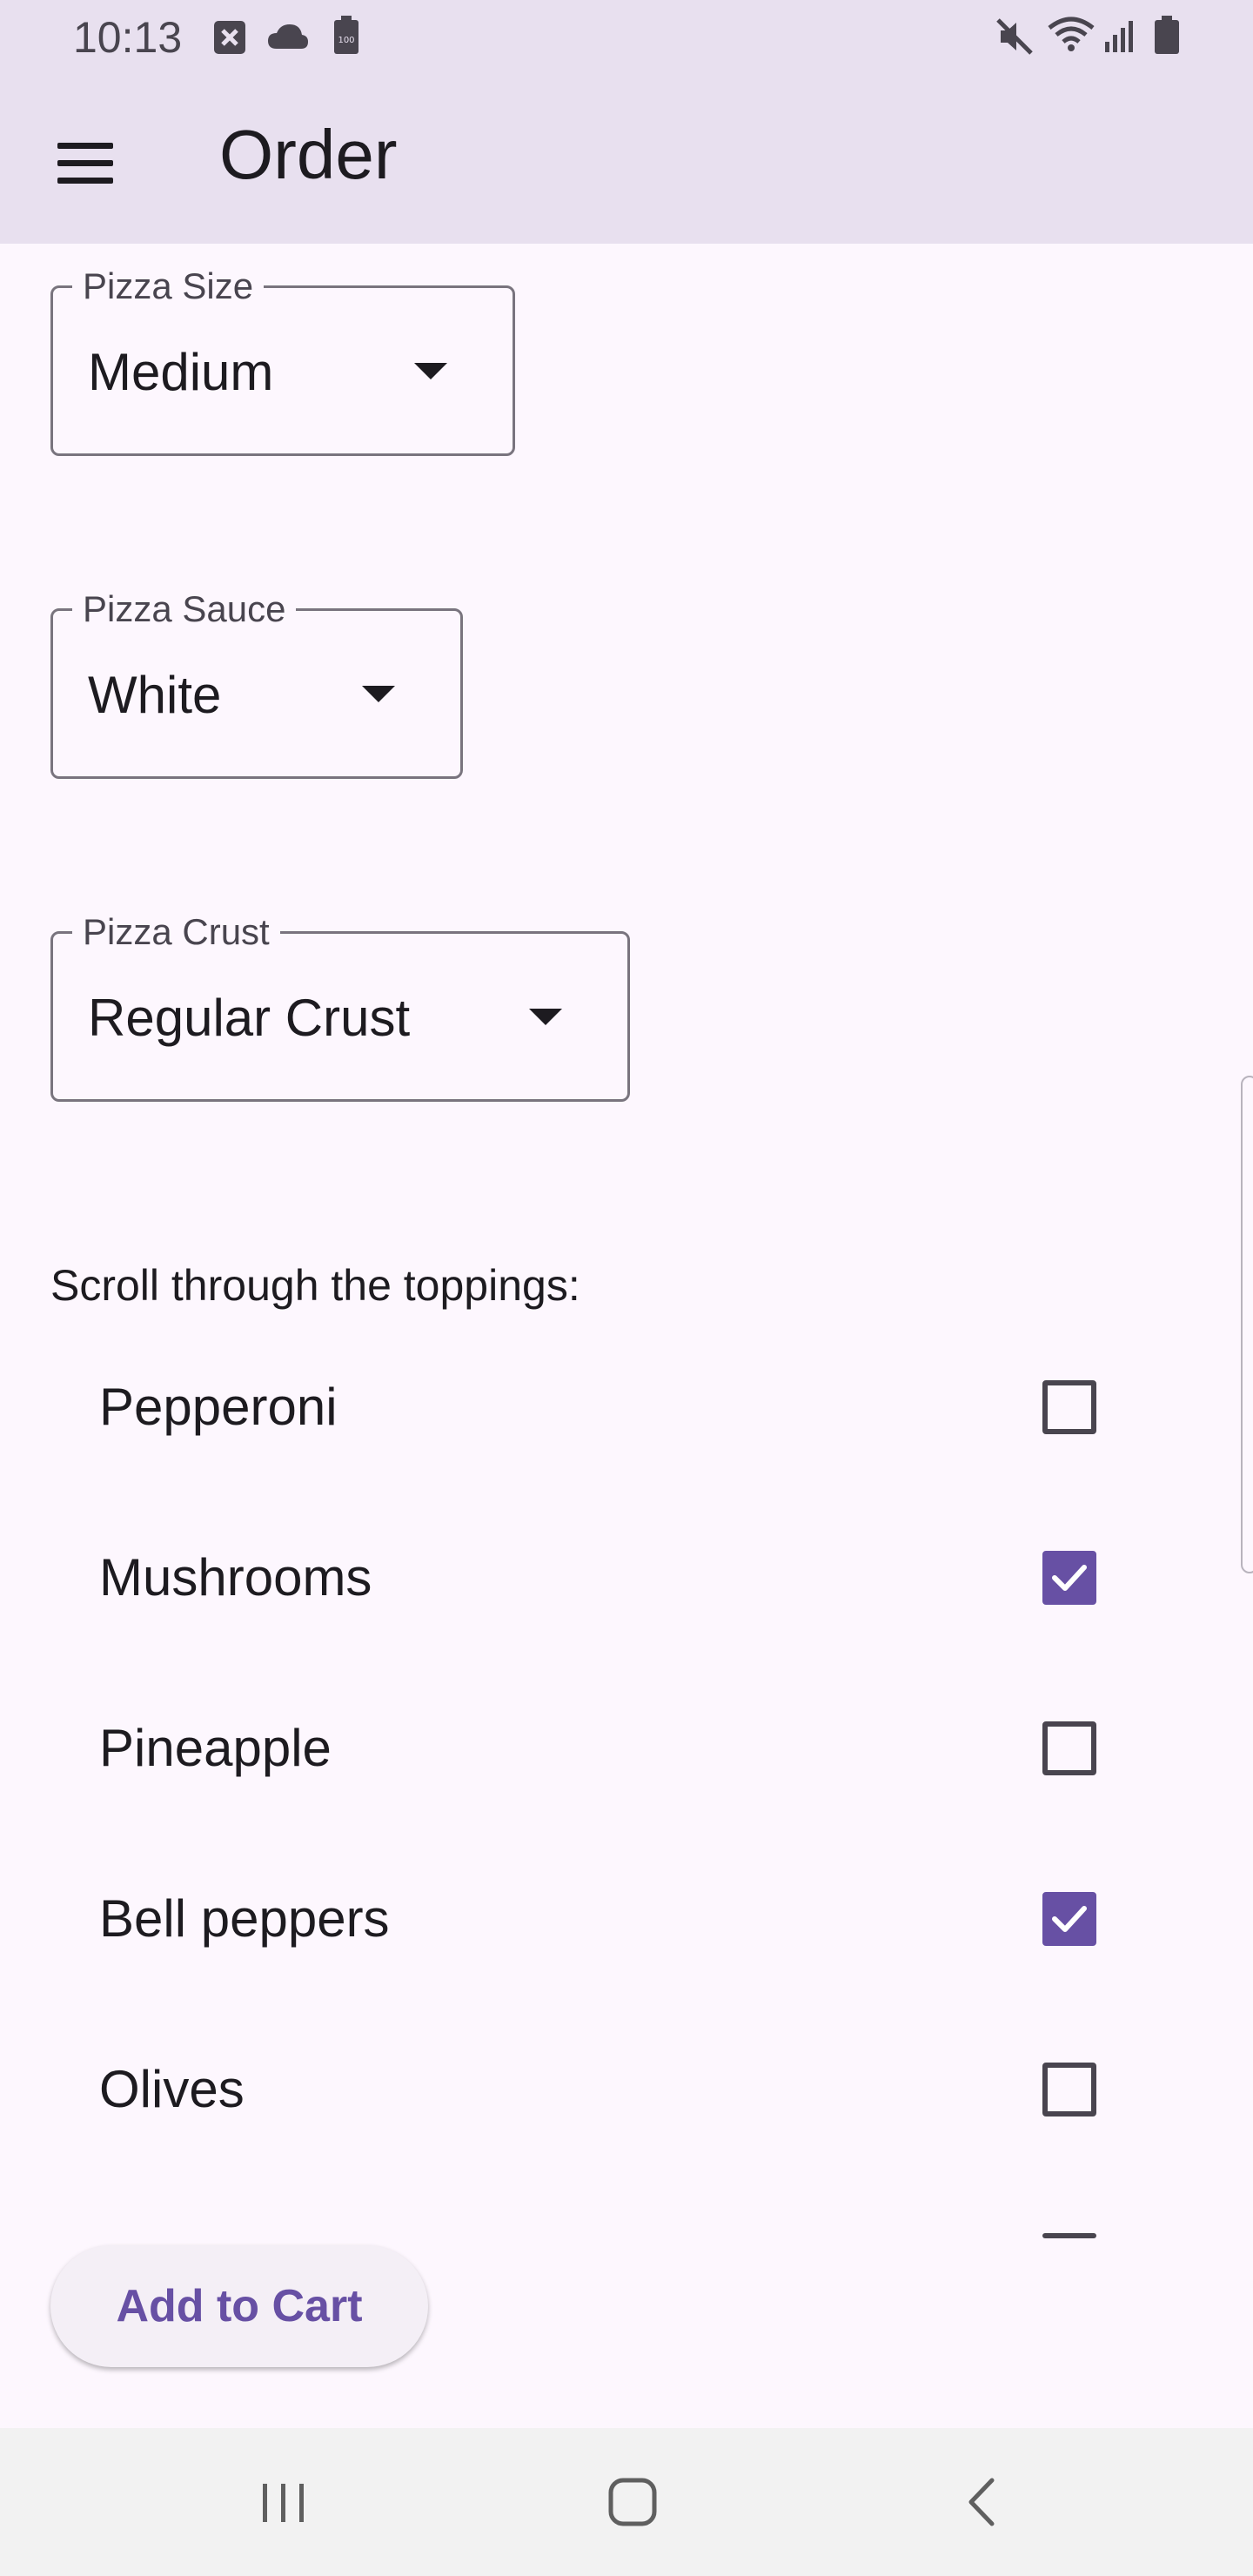  Describe the element at coordinates (283, 2502) in the screenshot. I see `recent-apps-icon` at that location.